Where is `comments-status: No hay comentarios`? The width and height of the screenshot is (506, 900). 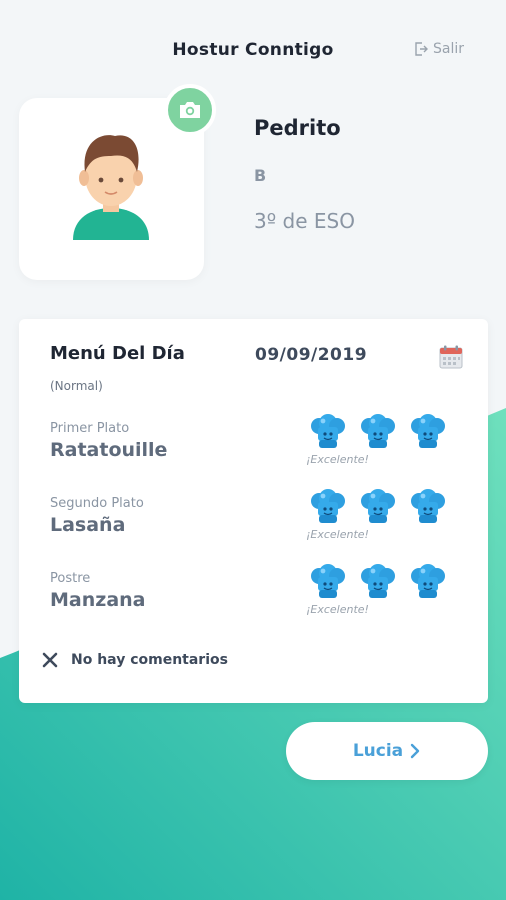
comments-status: No hay comentarios is located at coordinates (134, 660).